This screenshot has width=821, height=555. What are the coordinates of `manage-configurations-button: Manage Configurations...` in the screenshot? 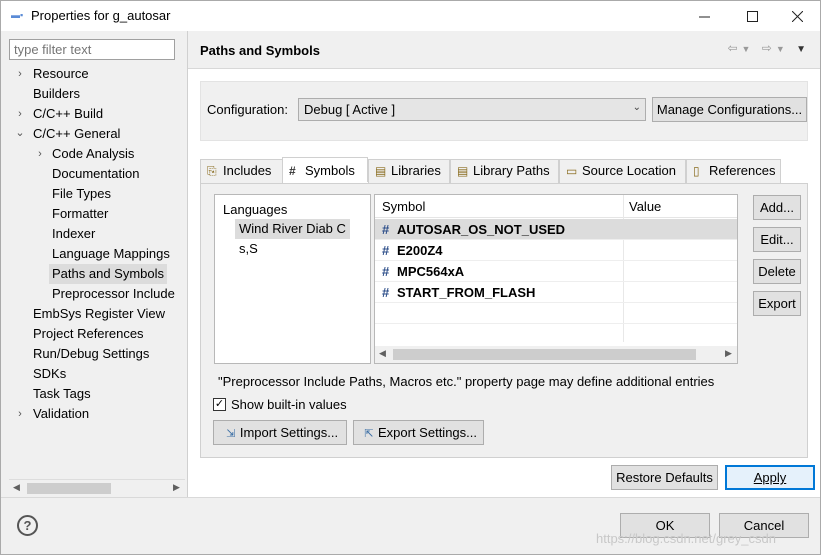 It's located at (729, 109).